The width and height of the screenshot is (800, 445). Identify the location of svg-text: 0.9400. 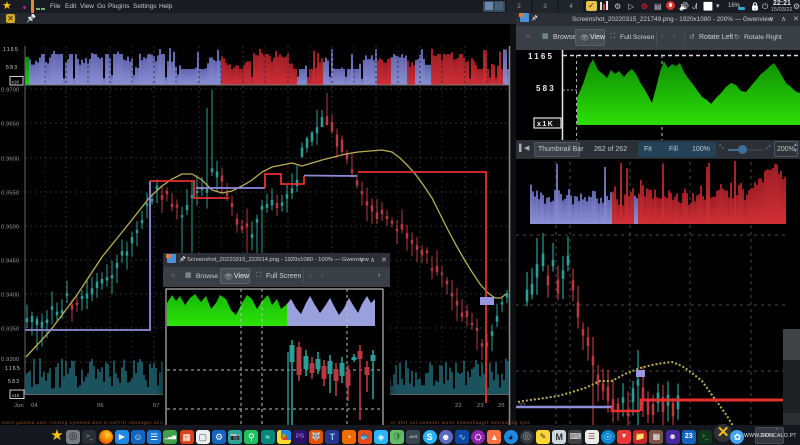
(10, 295).